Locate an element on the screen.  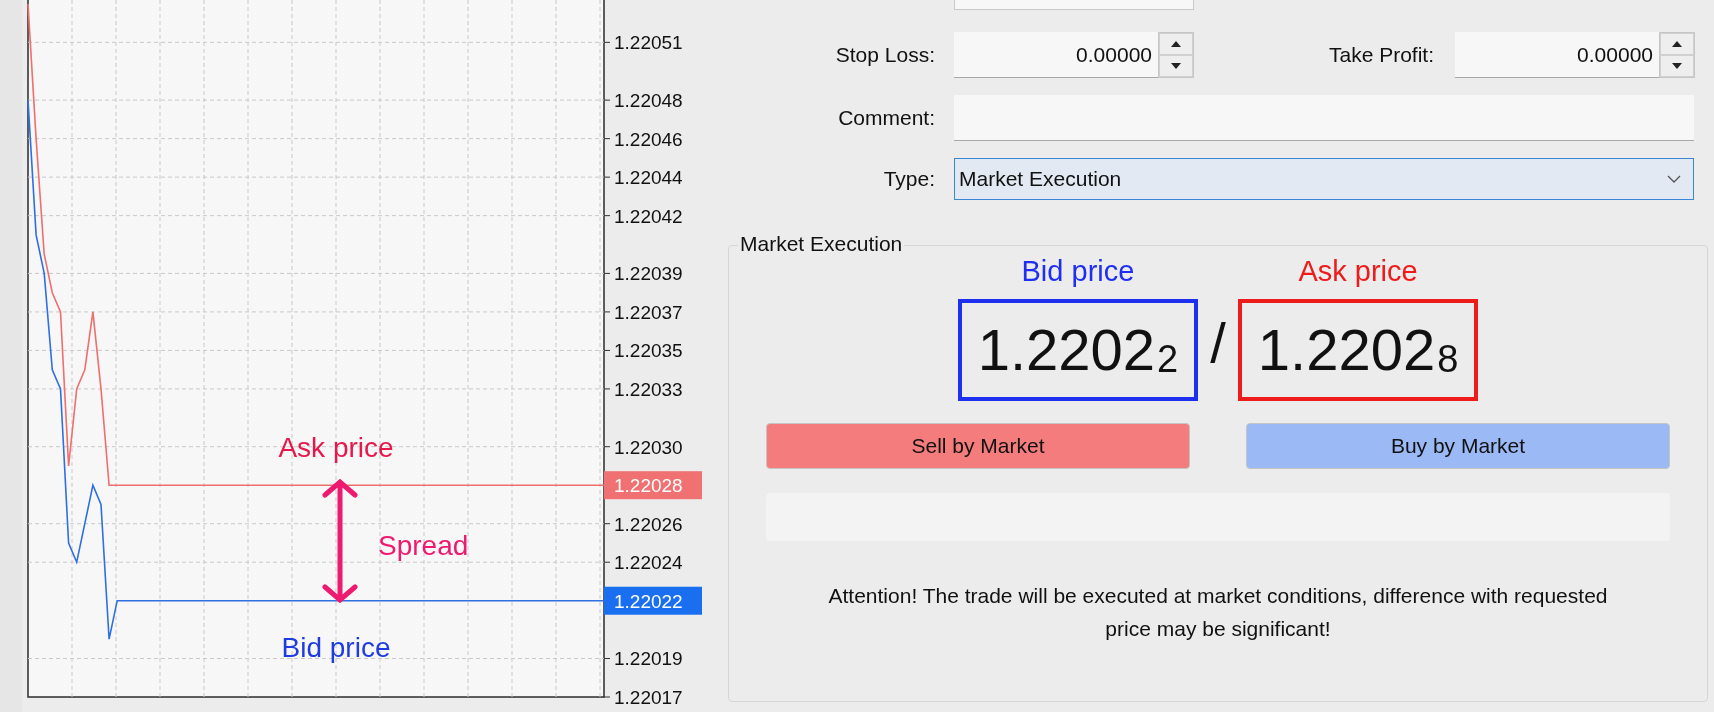
pip-digit: 2 is located at coordinates (1168, 359).